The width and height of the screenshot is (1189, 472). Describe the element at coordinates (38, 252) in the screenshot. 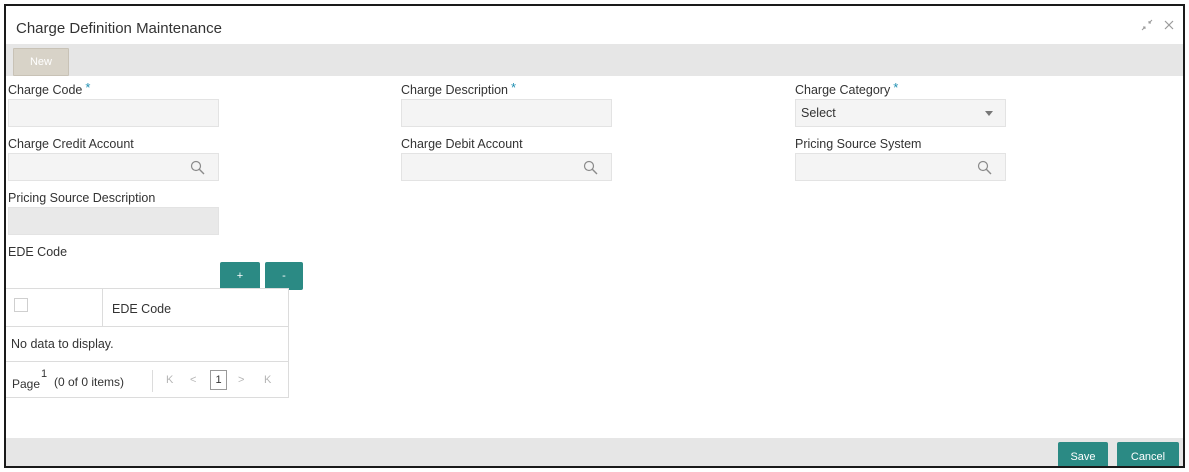

I see `ede-code-label: EDE Code` at that location.